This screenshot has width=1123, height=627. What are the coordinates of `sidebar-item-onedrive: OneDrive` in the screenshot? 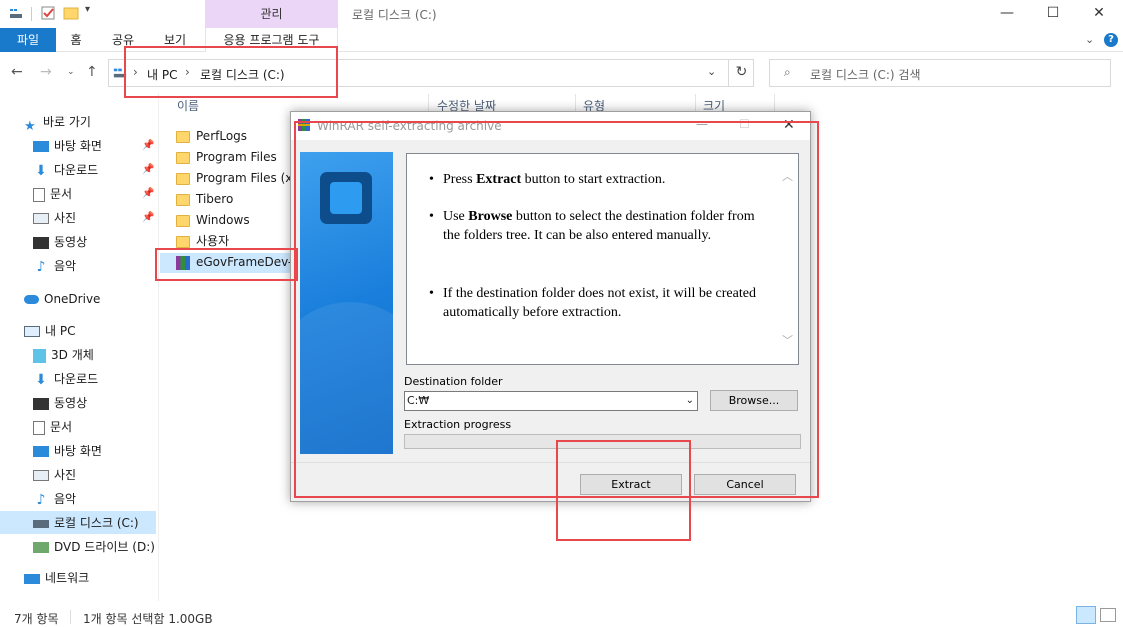 It's located at (62, 299).